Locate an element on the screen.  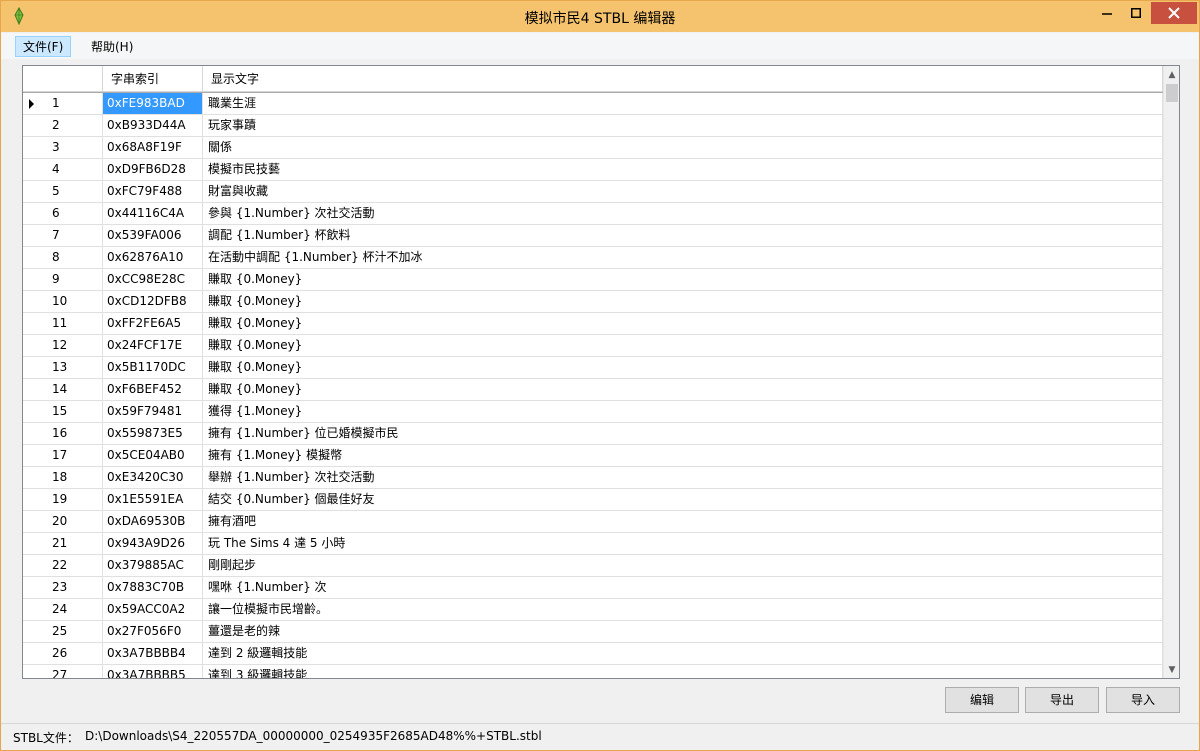
display-text-cell: 薑還是老的辣 is located at coordinates (683, 632).